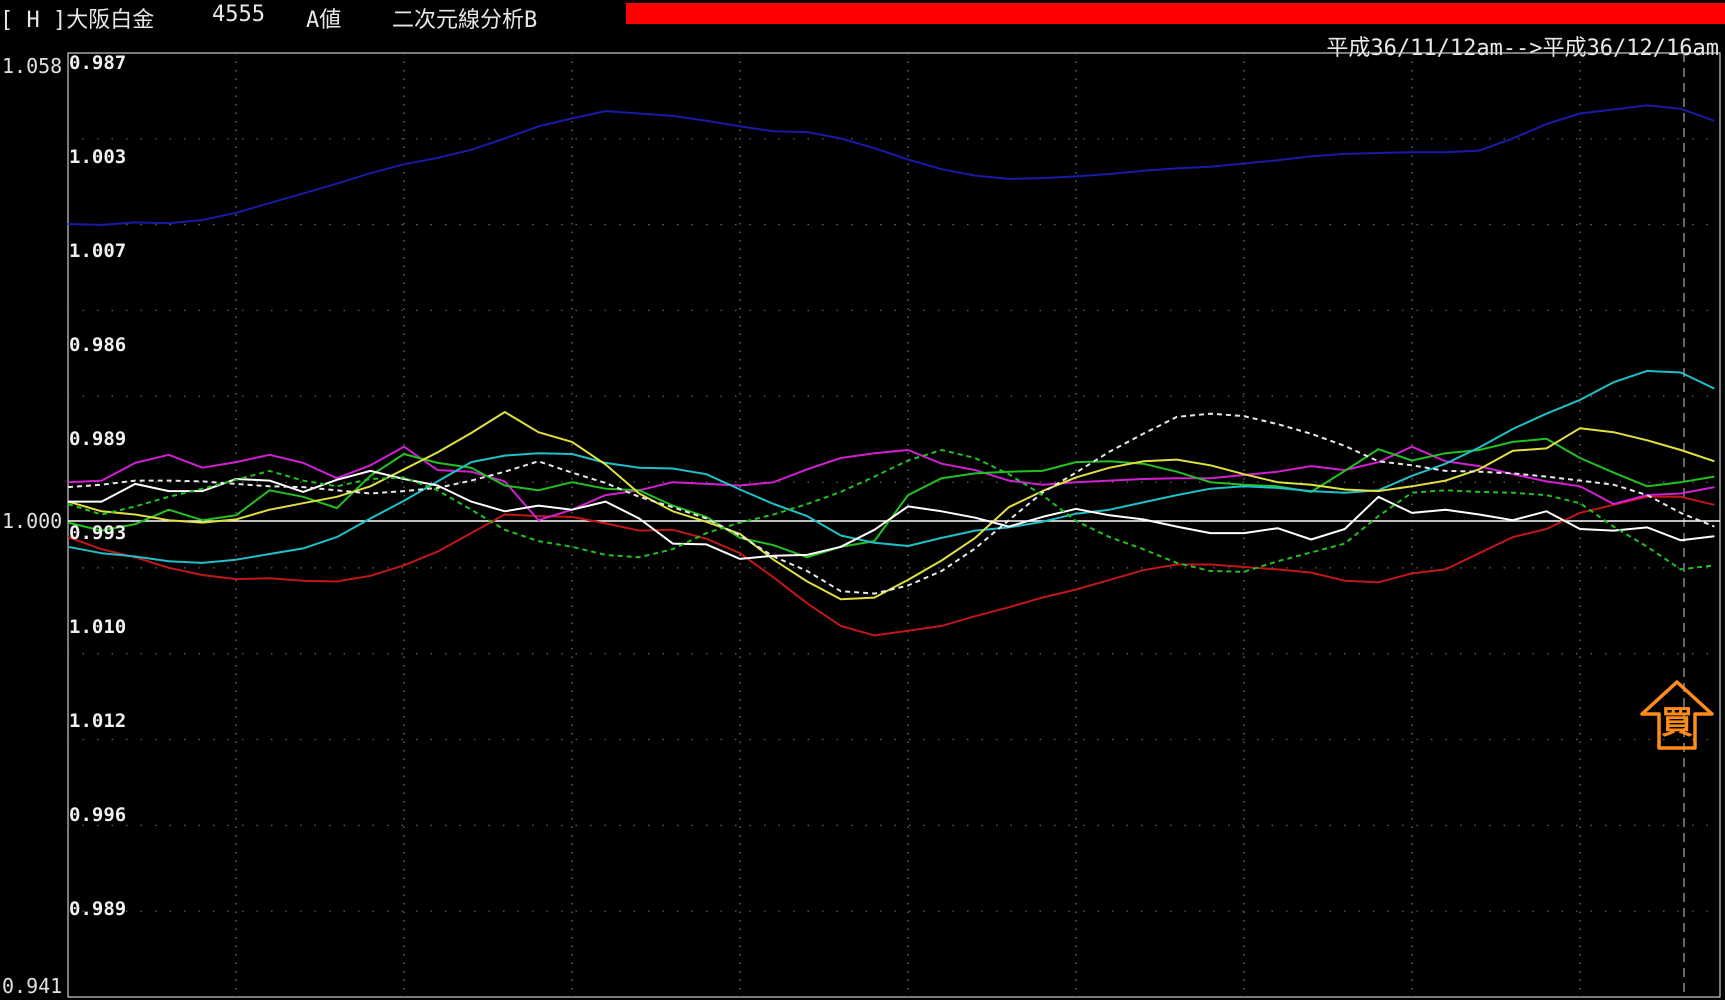 The image size is (1725, 1000). Describe the element at coordinates (97, 251) in the screenshot. I see `inner-axis-label: 1.007` at that location.